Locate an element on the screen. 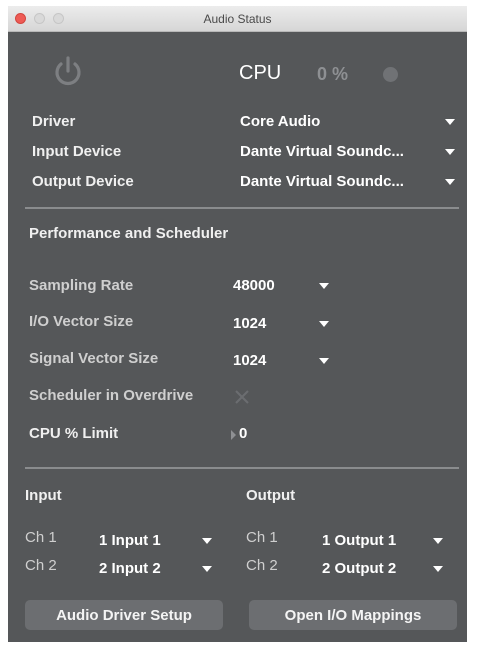 The height and width of the screenshot is (648, 481). io-vector-size-label: I/O Vector Size is located at coordinates (81, 321).